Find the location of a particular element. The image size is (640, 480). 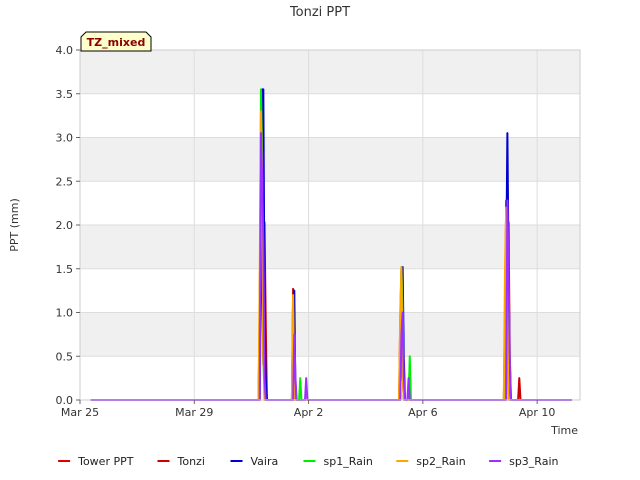

chart-title: Tonzi PPT is located at coordinates (319, 12).